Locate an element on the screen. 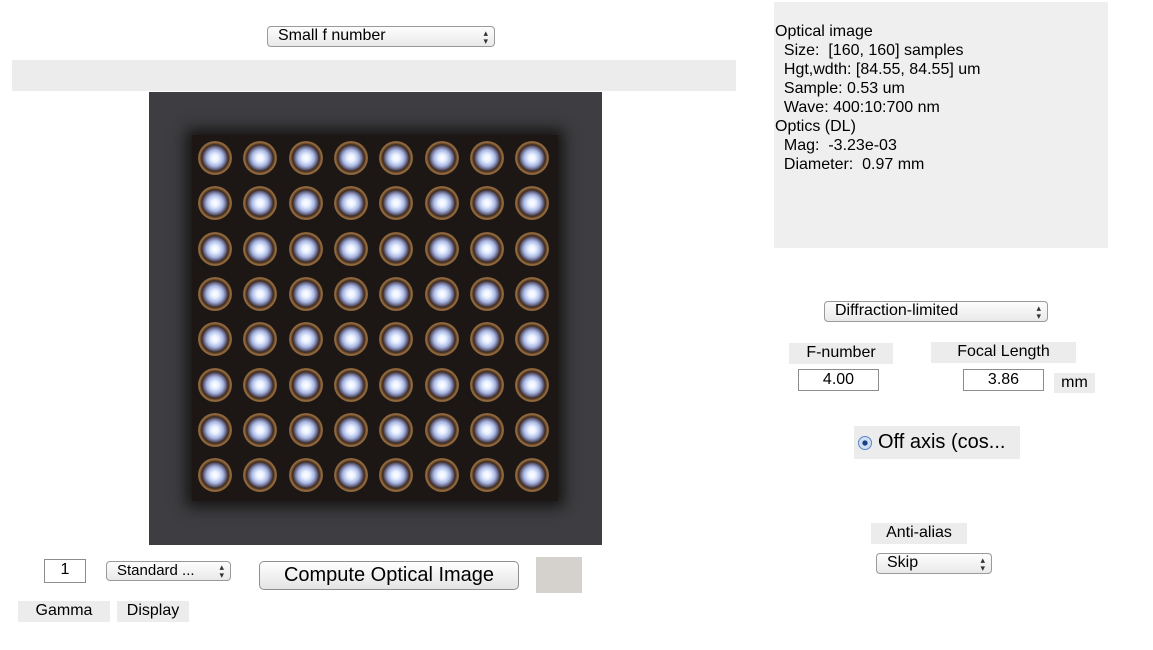 The width and height of the screenshot is (1153, 650). anti-alias-label: Anti-alias is located at coordinates (919, 533).